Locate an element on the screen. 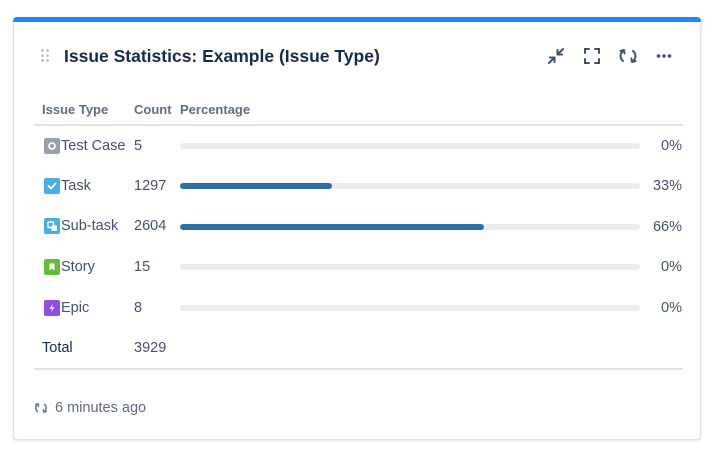  table-header-row: Issue Type Count Percentage is located at coordinates (358, 110).